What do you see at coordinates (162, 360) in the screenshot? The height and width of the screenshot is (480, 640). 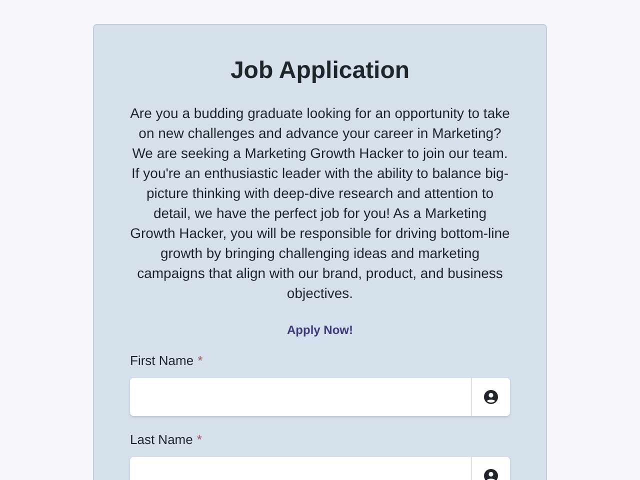 I see `field-label: First Name` at bounding box center [162, 360].